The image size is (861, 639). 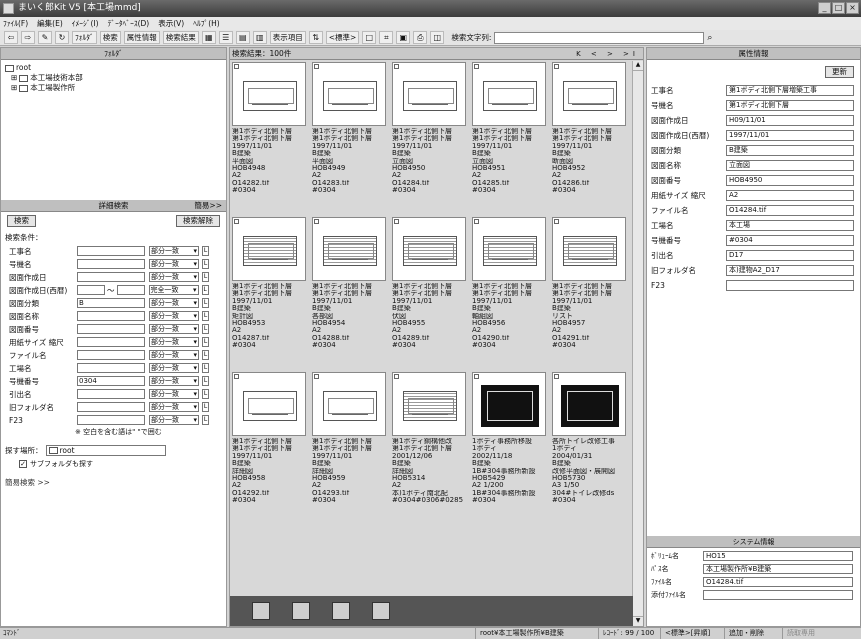 What do you see at coordinates (11, 37) in the screenshot?
I see `back-icon: ⇦` at bounding box center [11, 37].